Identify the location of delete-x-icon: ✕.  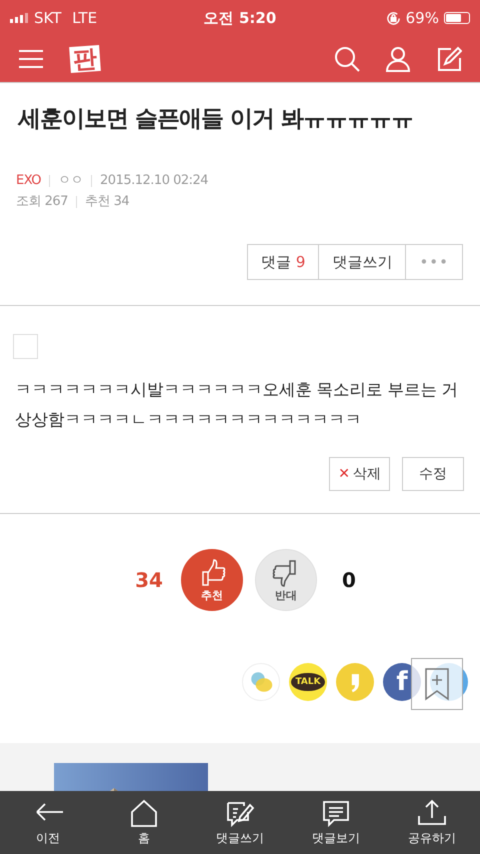
(344, 474).